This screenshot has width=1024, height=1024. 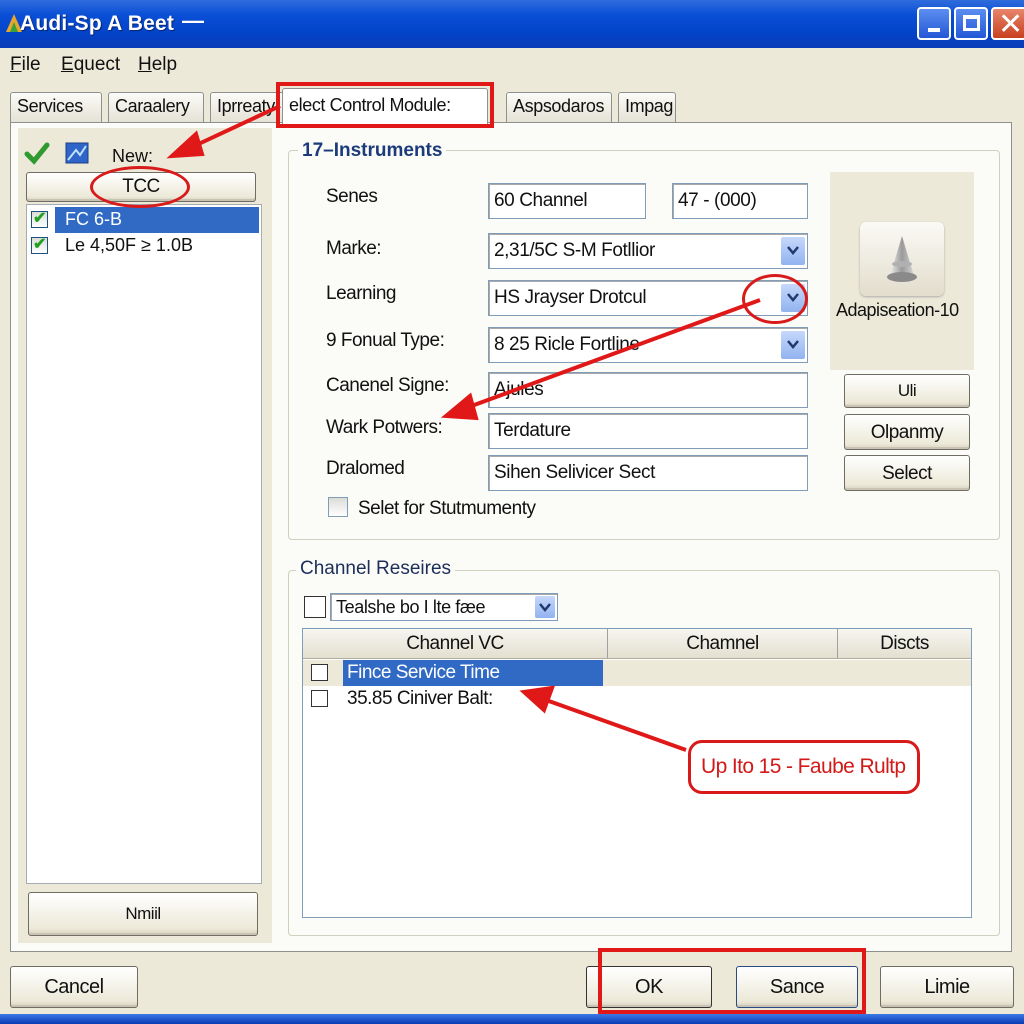 I want to click on window-bottom-border, so click(x=512, y=1019).